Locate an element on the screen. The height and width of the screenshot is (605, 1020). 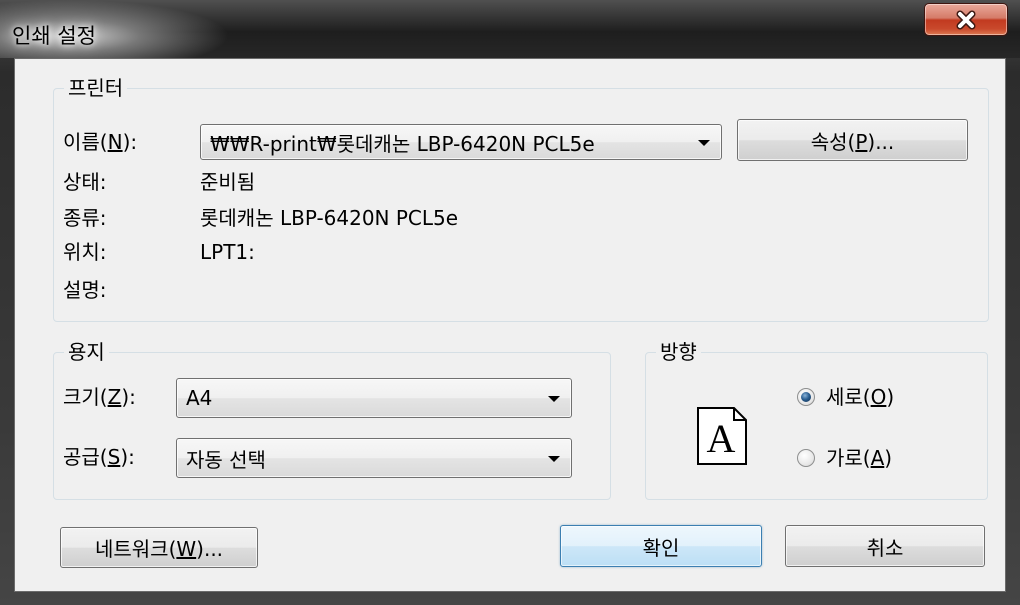
title-bar: 인쇄 설정 is located at coordinates (510, 29).